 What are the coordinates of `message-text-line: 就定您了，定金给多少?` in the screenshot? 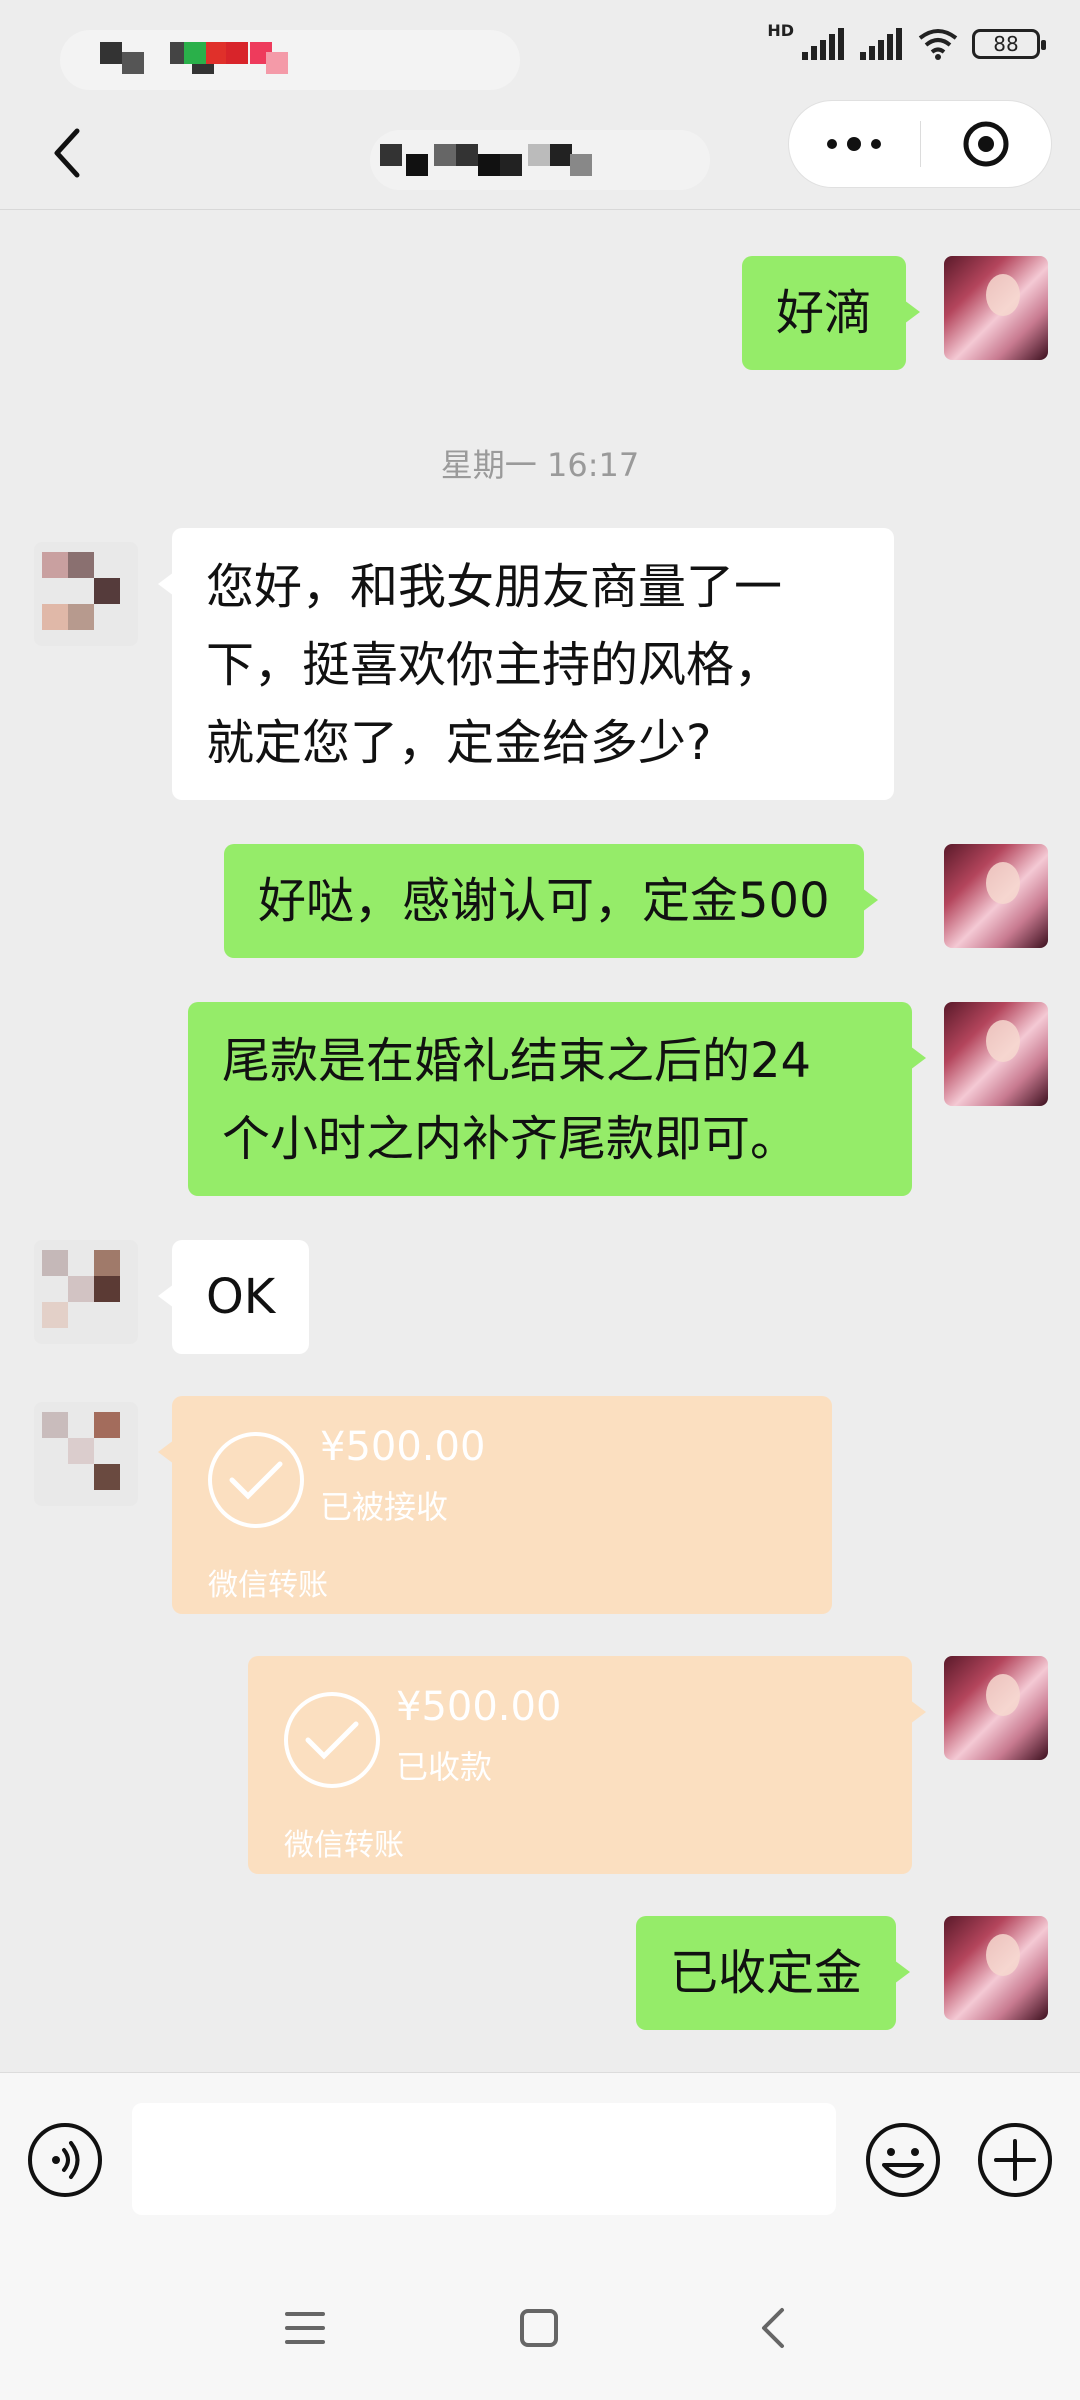 It's located at (459, 743).